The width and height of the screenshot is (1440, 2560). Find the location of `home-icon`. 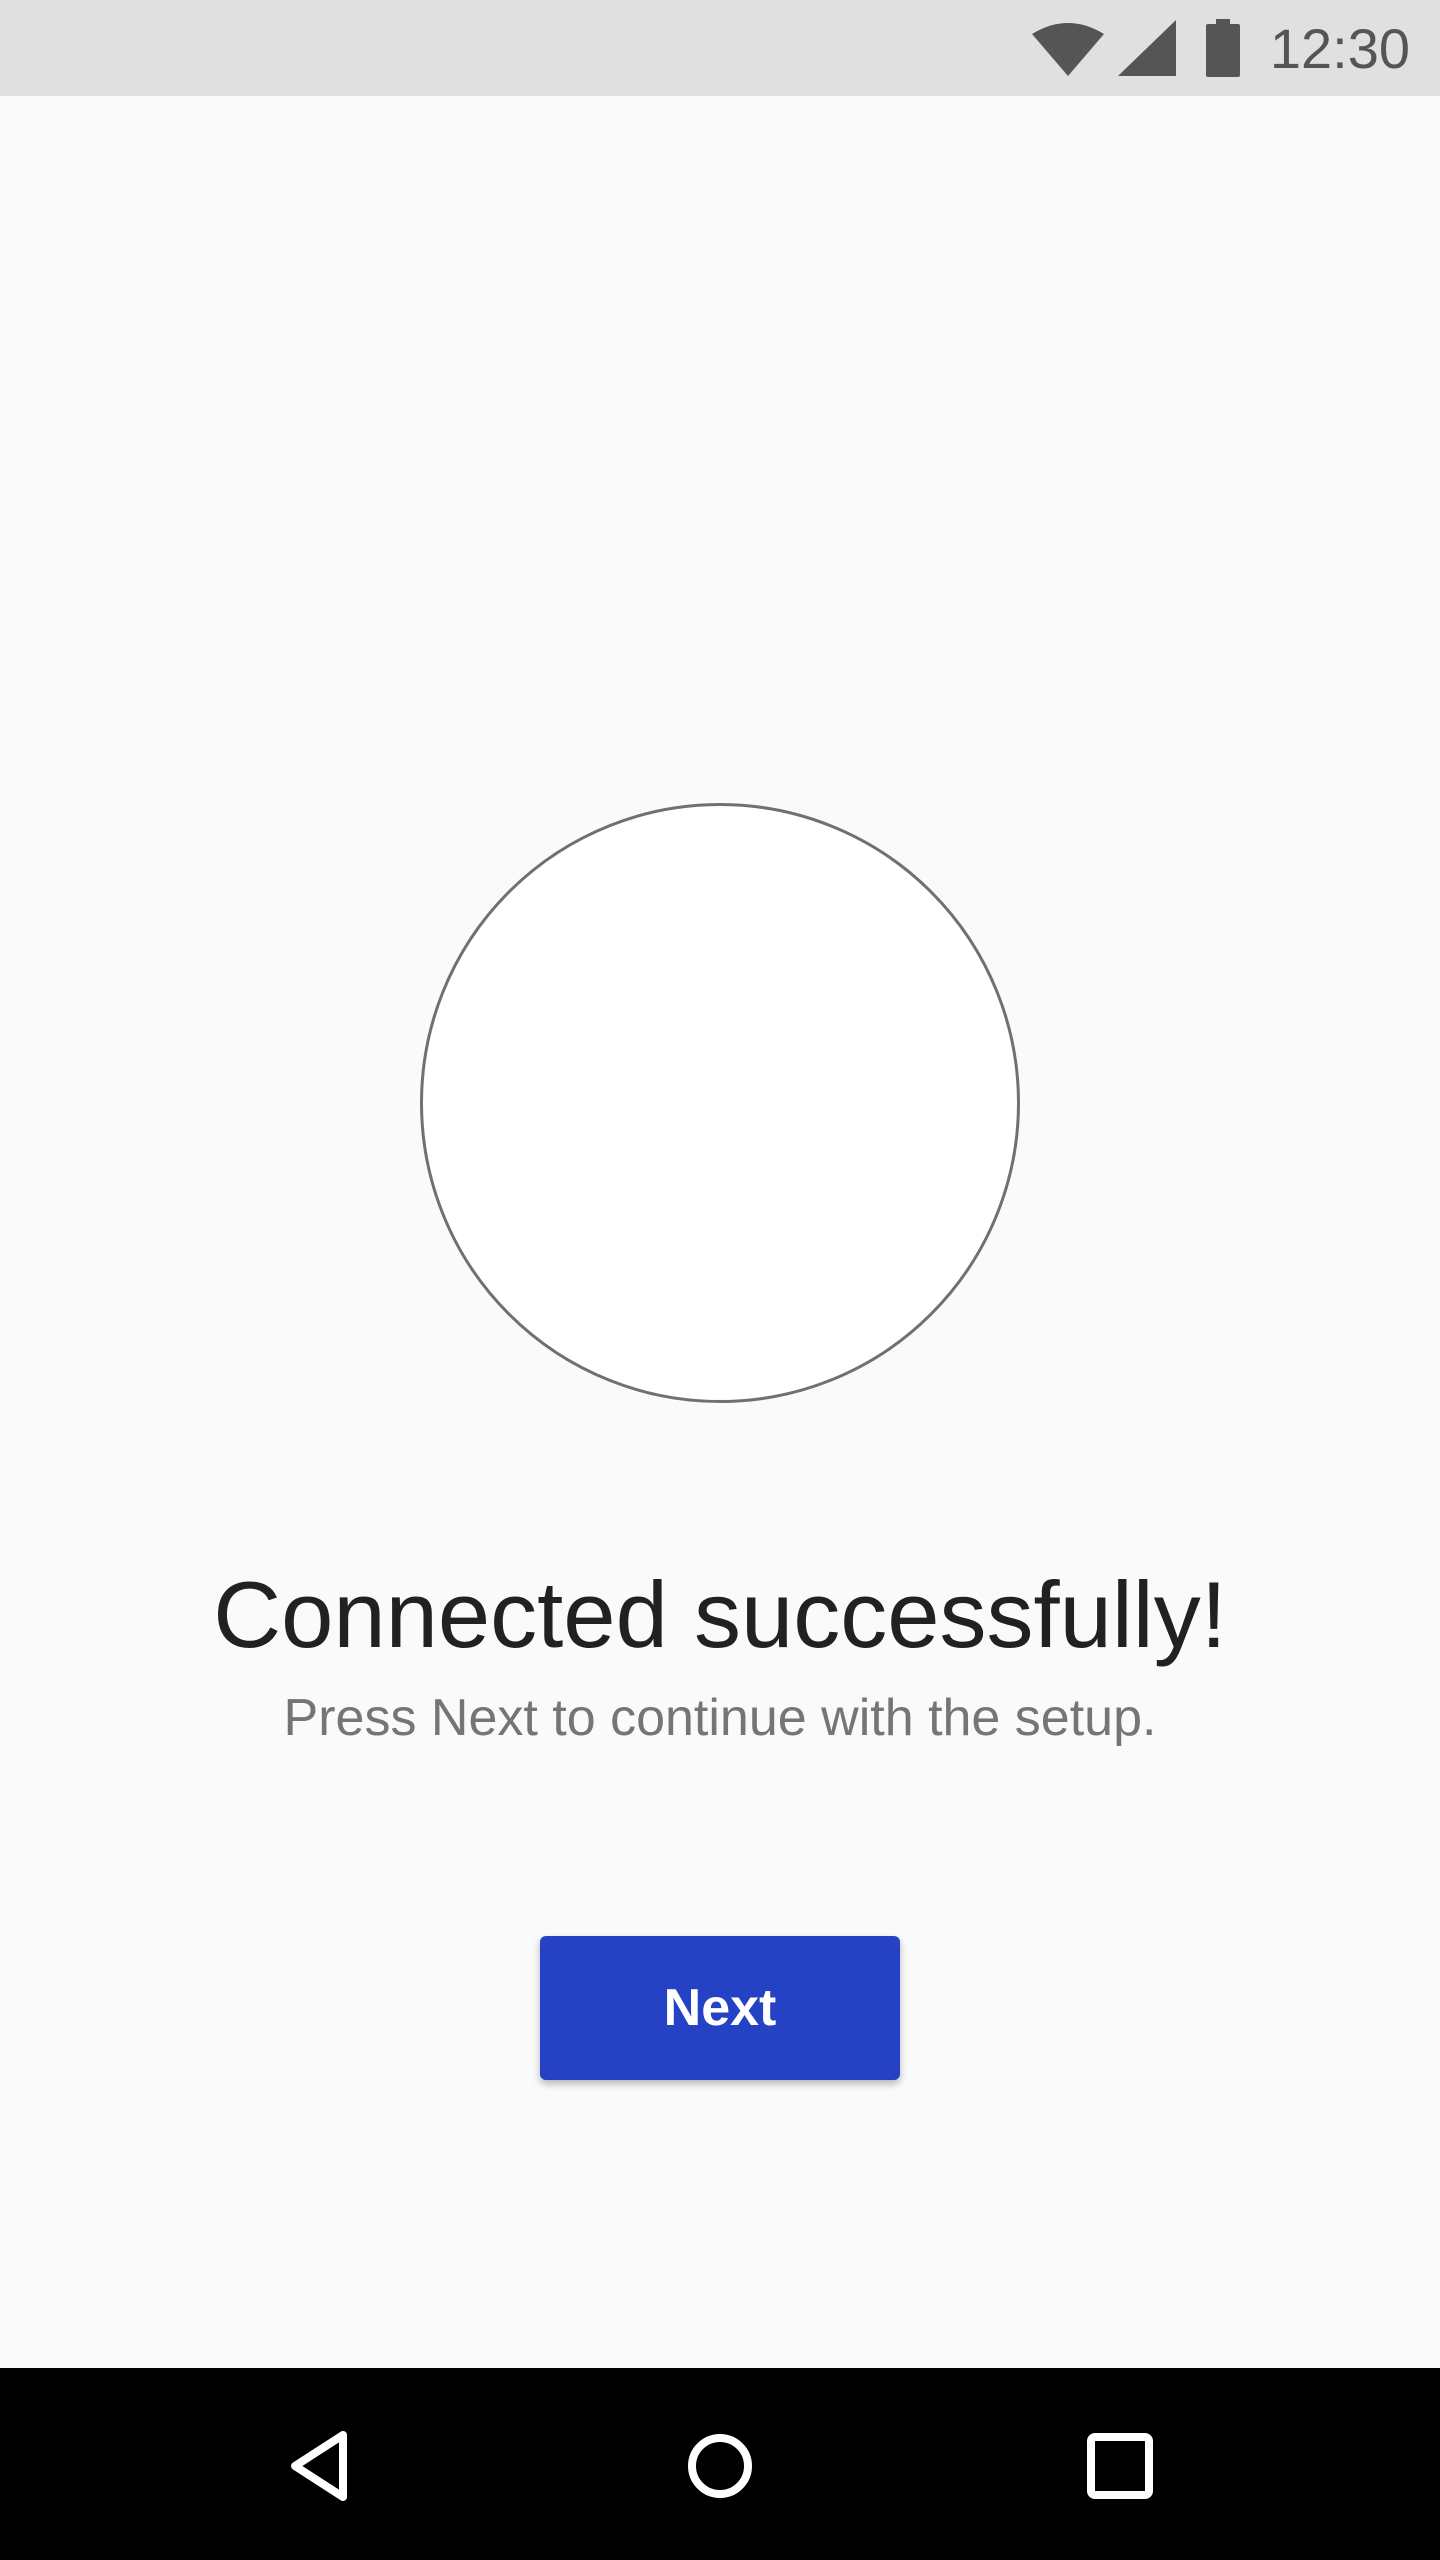

home-icon is located at coordinates (720, 2466).